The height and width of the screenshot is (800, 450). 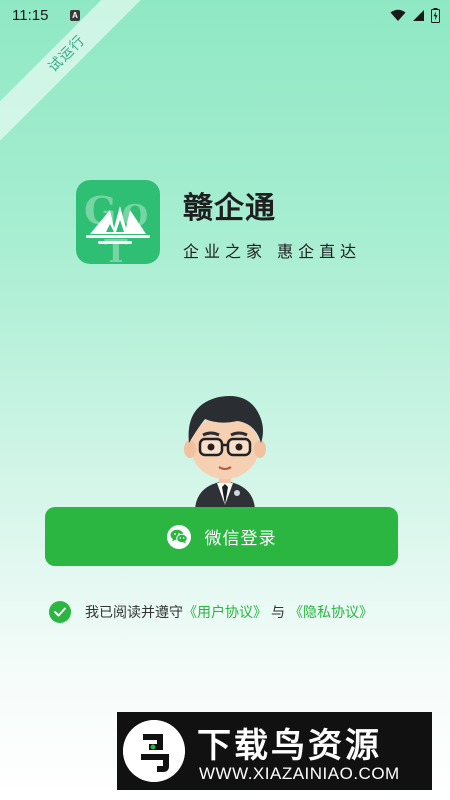 I want to click on battery-icon, so click(x=435, y=15).